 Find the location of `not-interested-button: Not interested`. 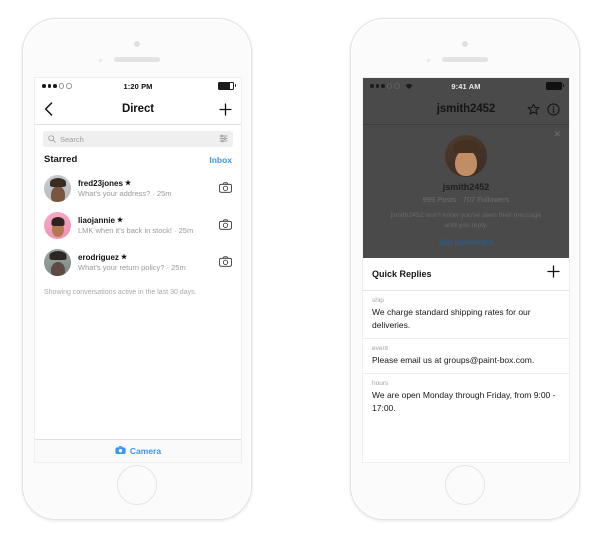

not-interested-button: Not interested is located at coordinates (466, 242).